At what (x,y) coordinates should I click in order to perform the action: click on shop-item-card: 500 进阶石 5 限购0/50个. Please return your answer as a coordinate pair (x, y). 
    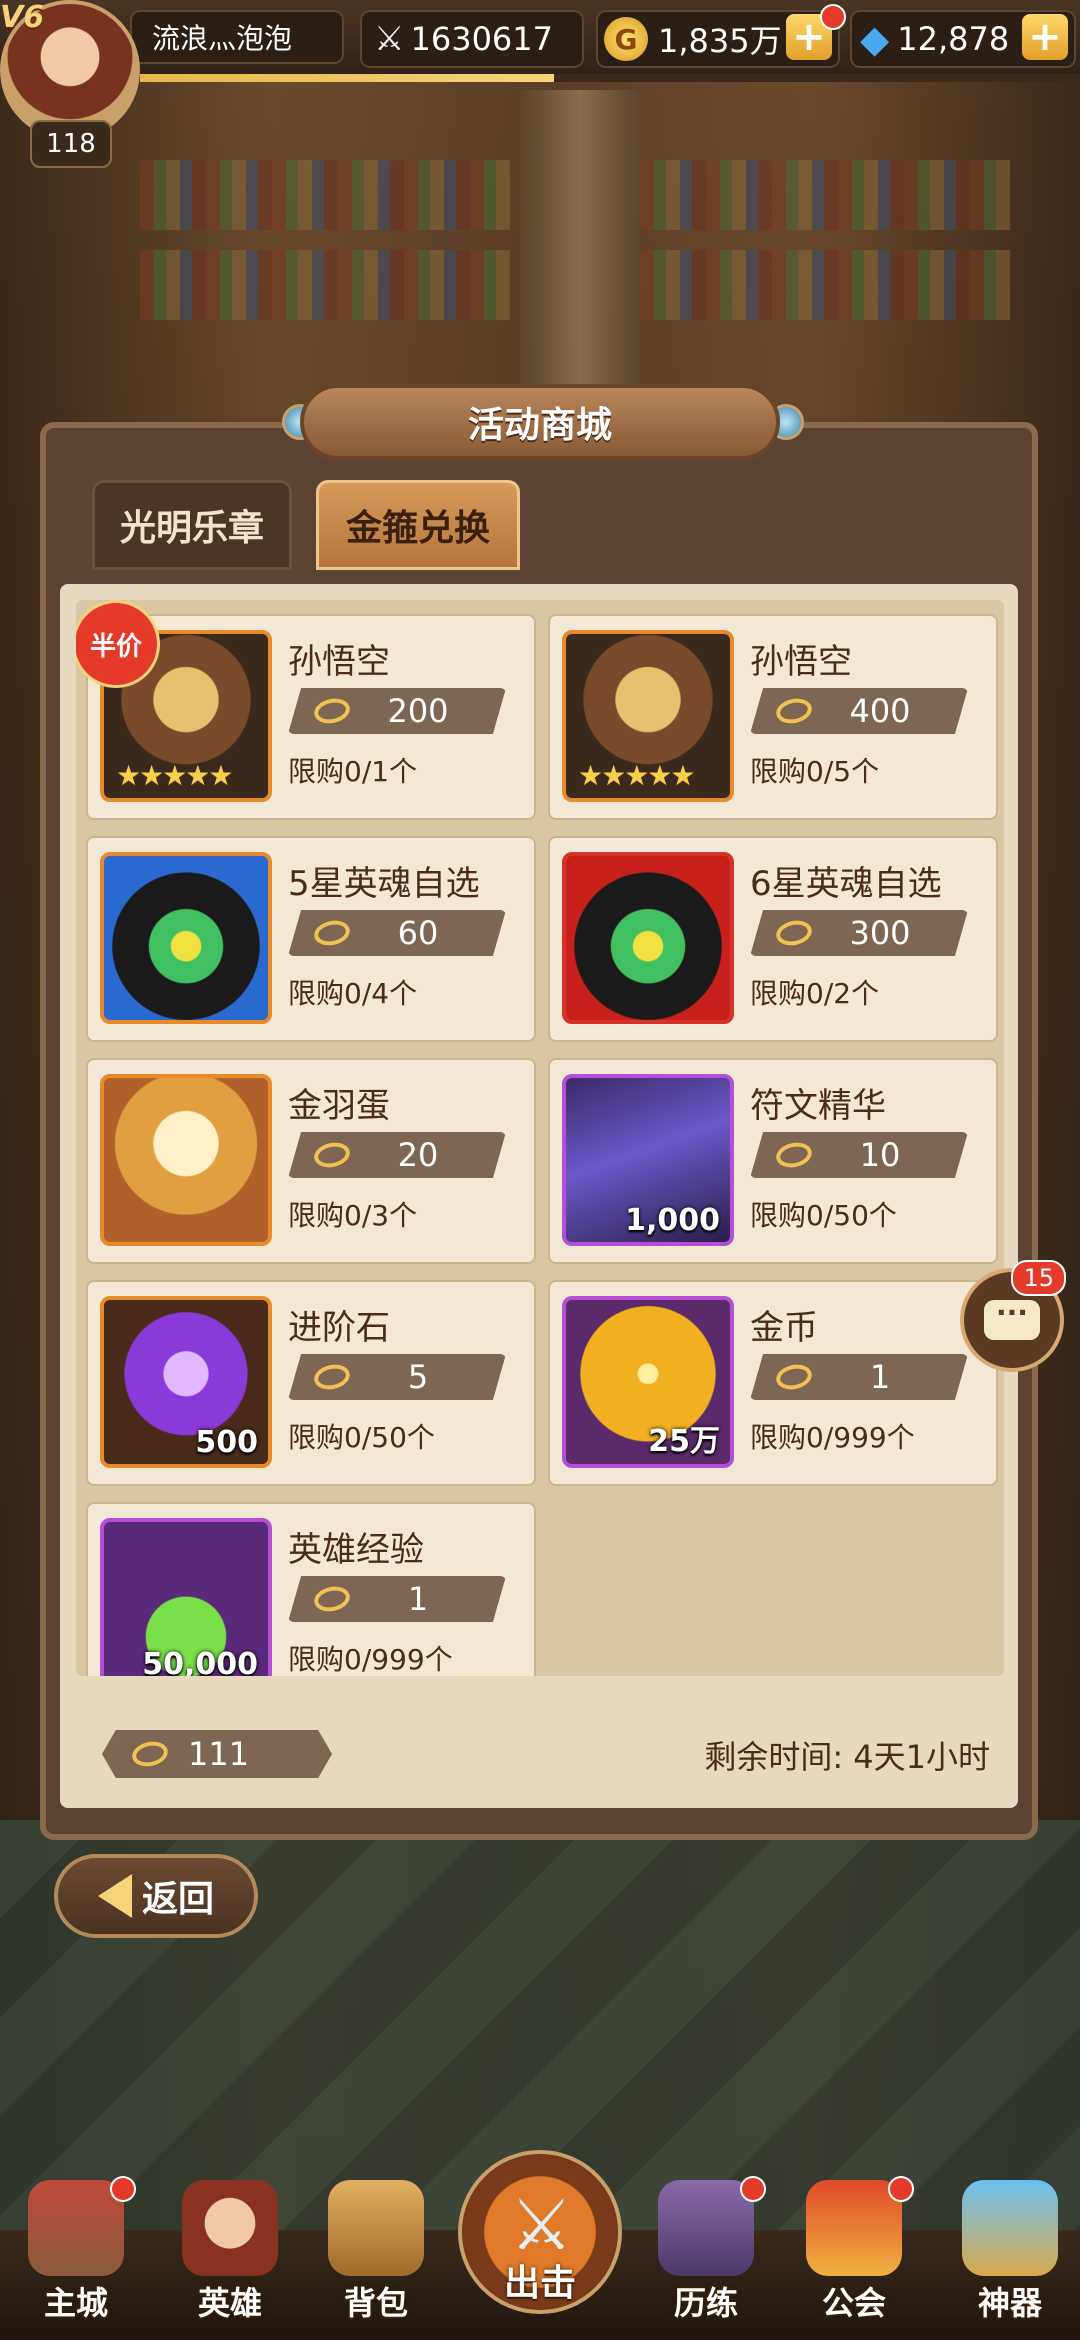
    Looking at the image, I should click on (311, 1383).